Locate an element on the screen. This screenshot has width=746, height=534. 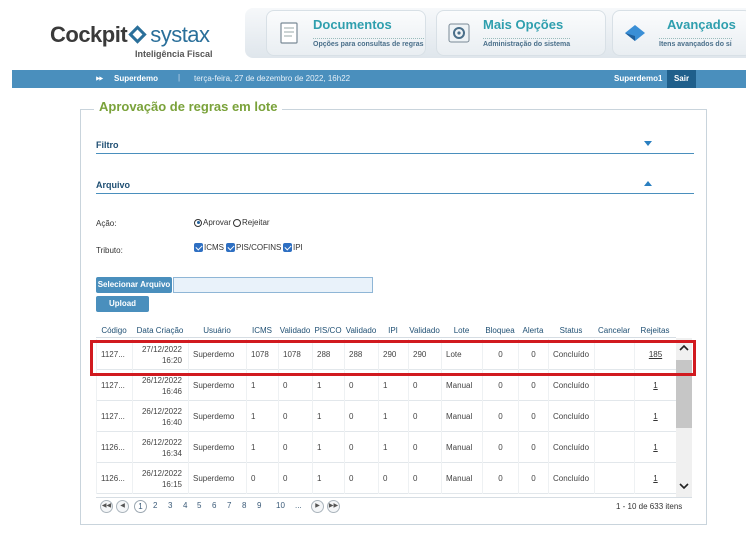
column-header-data-criacao: Data Criação is located at coordinates (160, 330).